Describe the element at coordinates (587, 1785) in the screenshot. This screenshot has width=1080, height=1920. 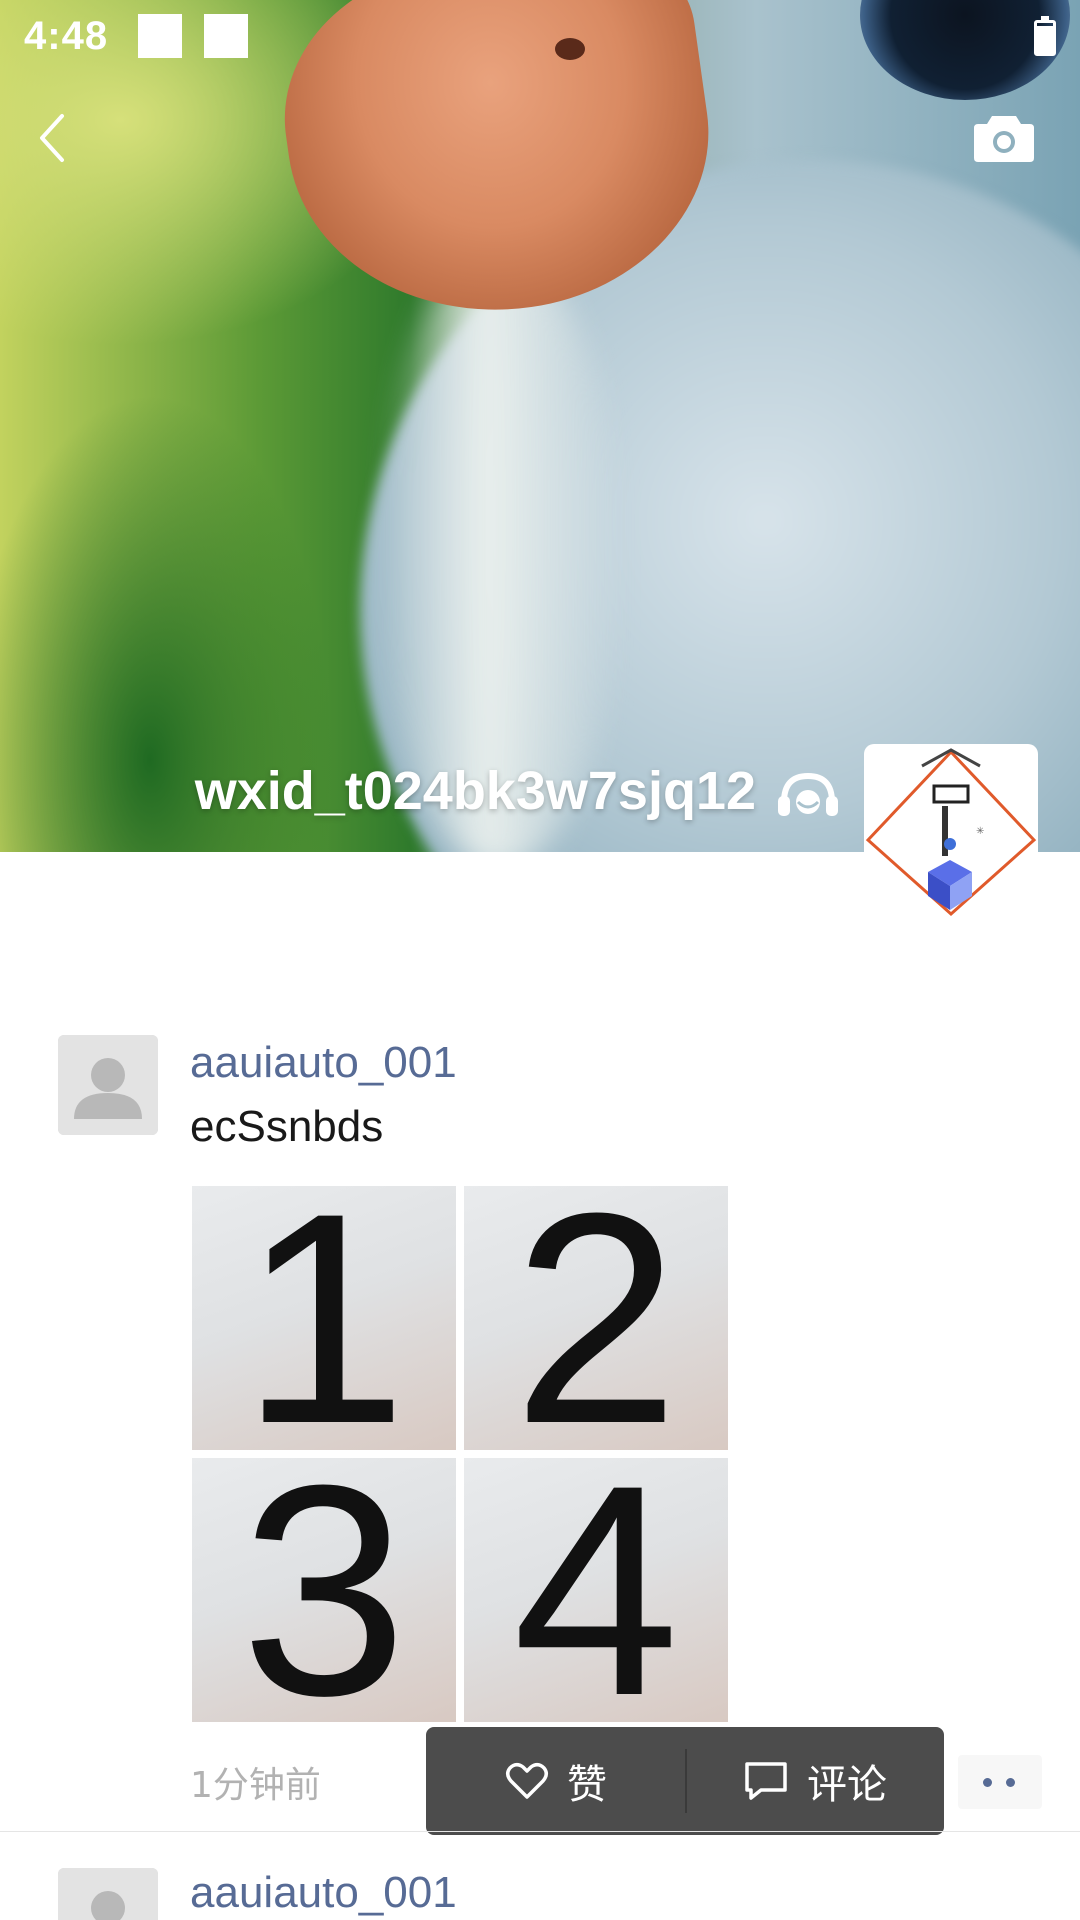
I see `like-label: 赞` at that location.